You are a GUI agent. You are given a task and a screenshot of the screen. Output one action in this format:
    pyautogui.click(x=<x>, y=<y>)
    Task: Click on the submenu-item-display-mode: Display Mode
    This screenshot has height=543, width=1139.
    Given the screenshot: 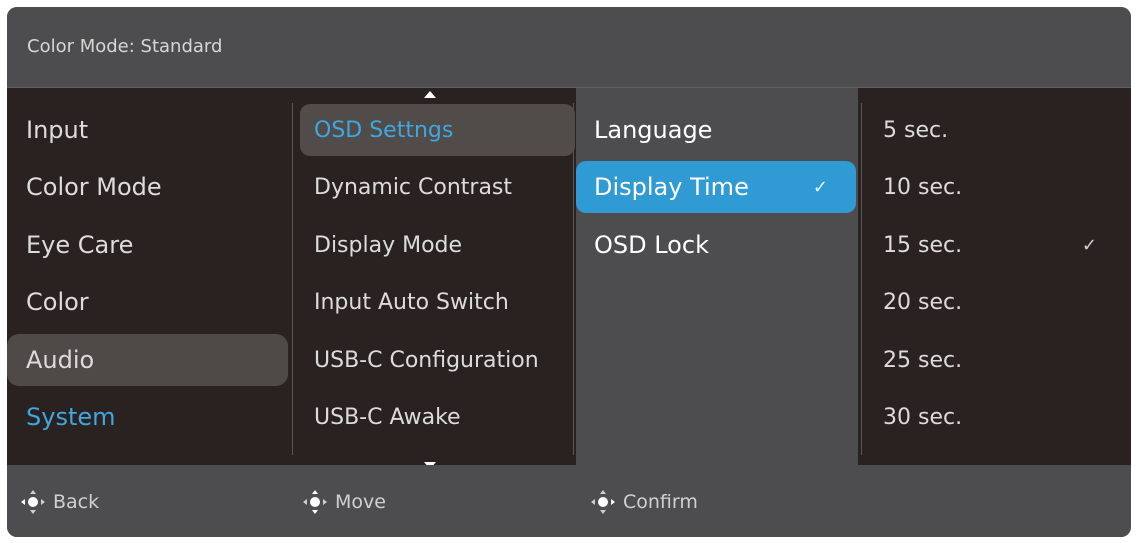 What is the action you would take?
    pyautogui.click(x=437, y=245)
    